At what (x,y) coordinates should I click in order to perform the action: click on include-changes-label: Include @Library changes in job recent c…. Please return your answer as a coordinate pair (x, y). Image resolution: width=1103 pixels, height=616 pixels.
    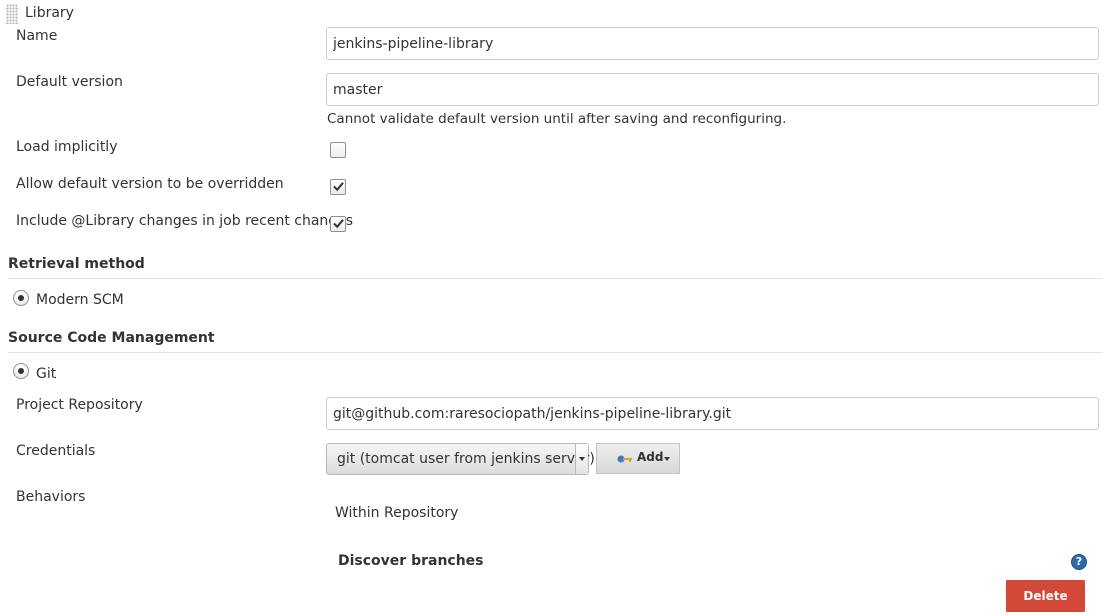
    Looking at the image, I should click on (185, 221).